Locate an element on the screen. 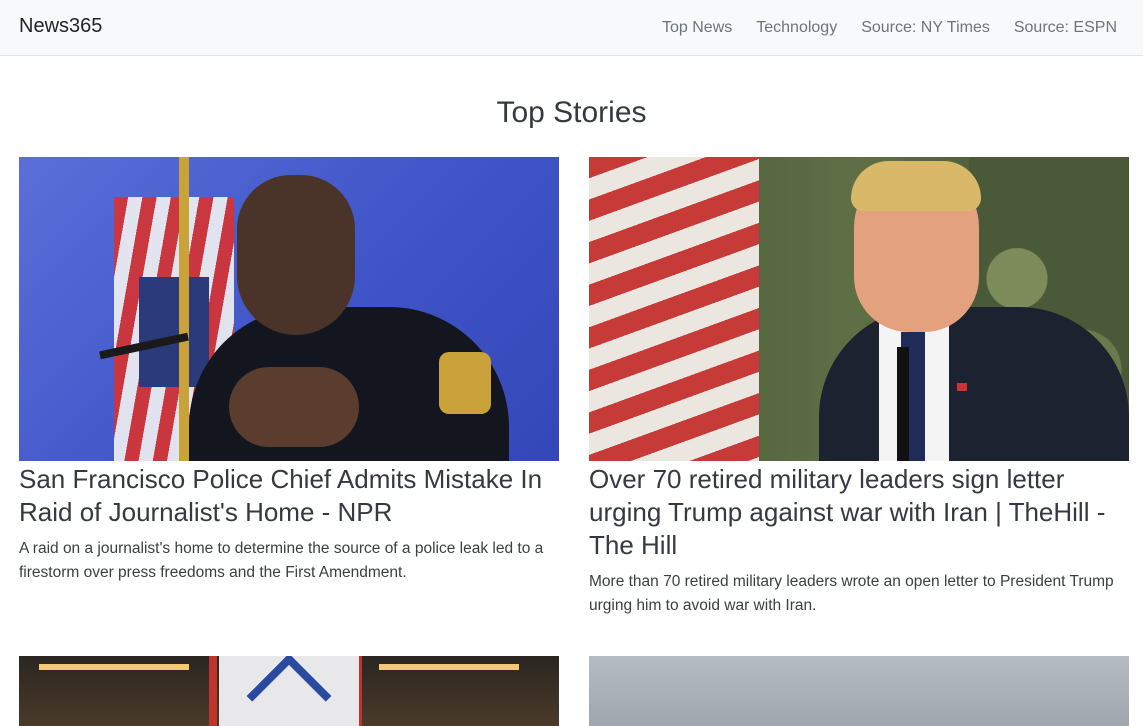 Image resolution: width=1143 pixels, height=726 pixels. nav-link-nytimes: Source: NY Times is located at coordinates (925, 28).